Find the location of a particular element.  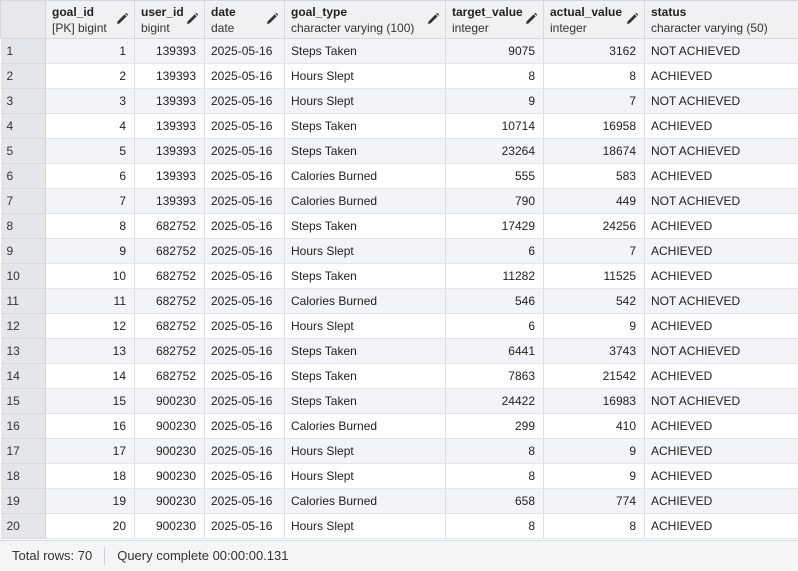

cell-goal-id: 7 is located at coordinates (90, 201).